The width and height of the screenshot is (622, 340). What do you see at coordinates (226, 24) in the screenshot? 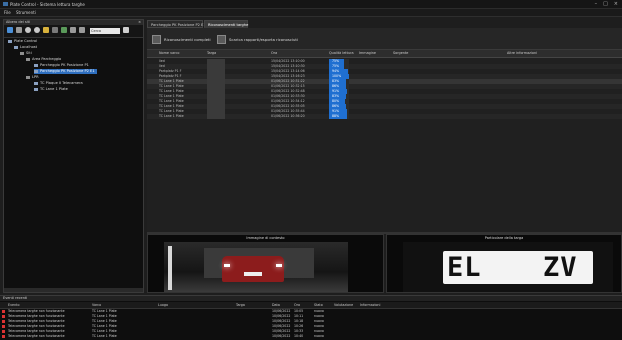
I see `tab-plate-recognitions: Riconoscimenti targhe` at bounding box center [226, 24].